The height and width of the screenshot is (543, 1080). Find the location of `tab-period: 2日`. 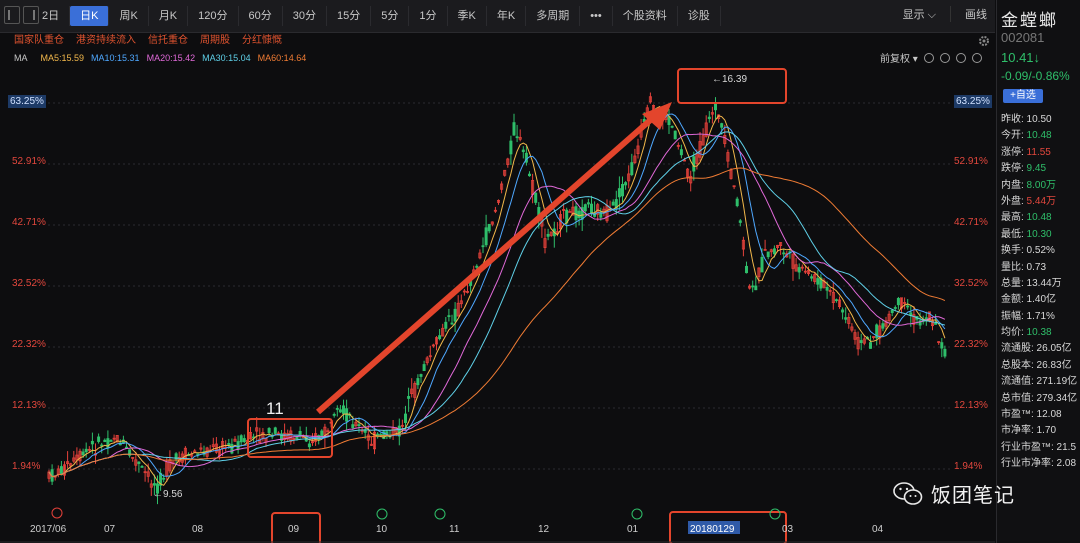

tab-period: 2日 is located at coordinates (51, 16).